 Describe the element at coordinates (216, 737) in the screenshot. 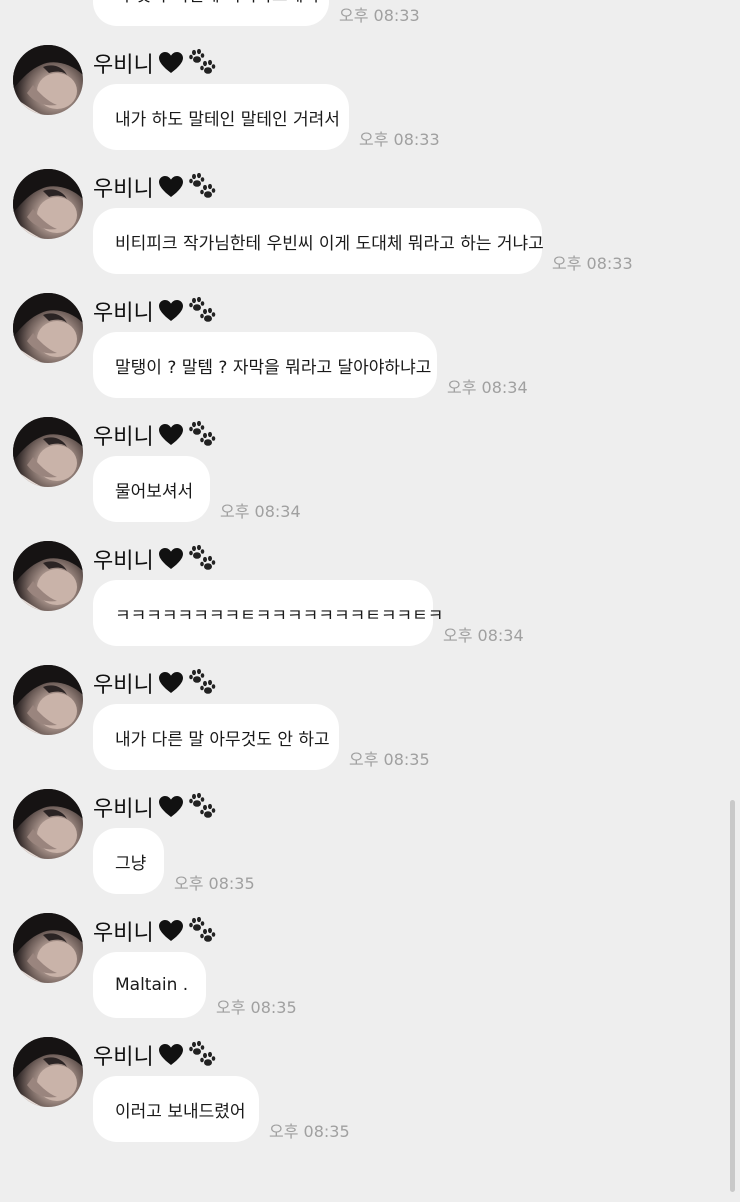

I see `message-bubble: 내가 다른 말 아무것도 안 하고` at that location.